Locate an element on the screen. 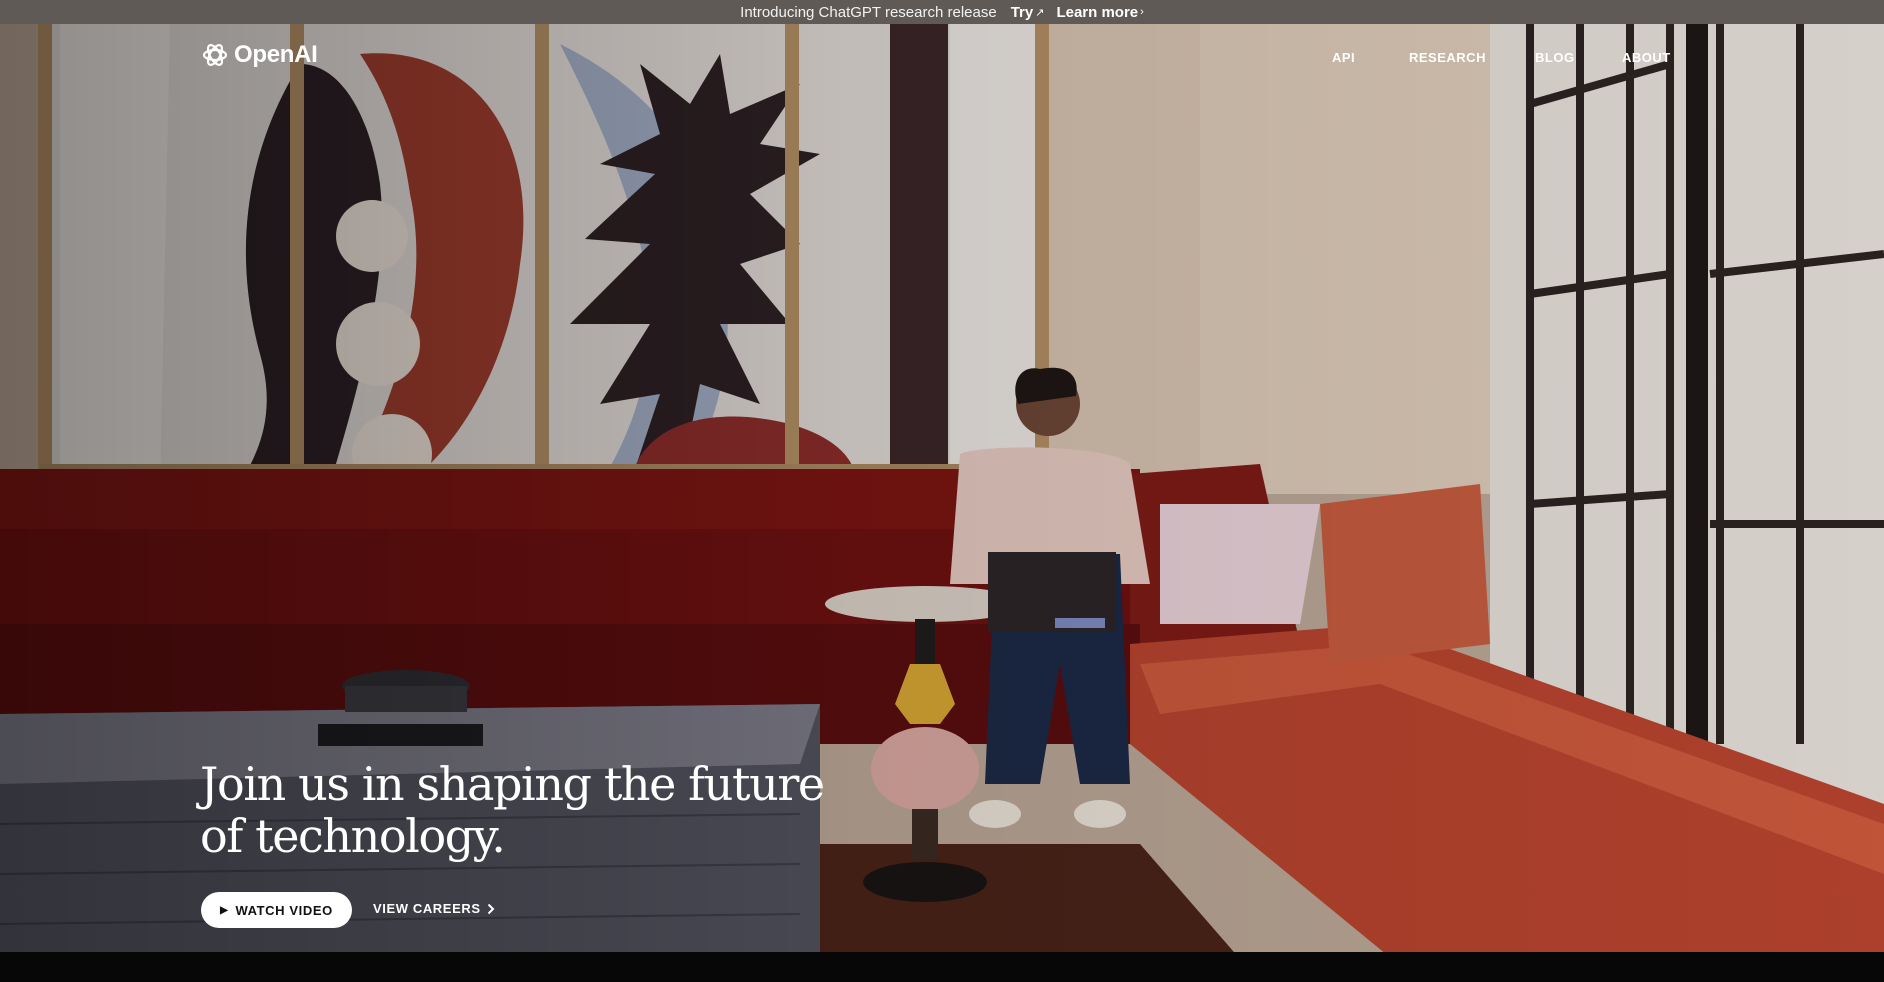 Image resolution: width=1884 pixels, height=982 pixels. try-link: Try ↗ is located at coordinates (1028, 12).